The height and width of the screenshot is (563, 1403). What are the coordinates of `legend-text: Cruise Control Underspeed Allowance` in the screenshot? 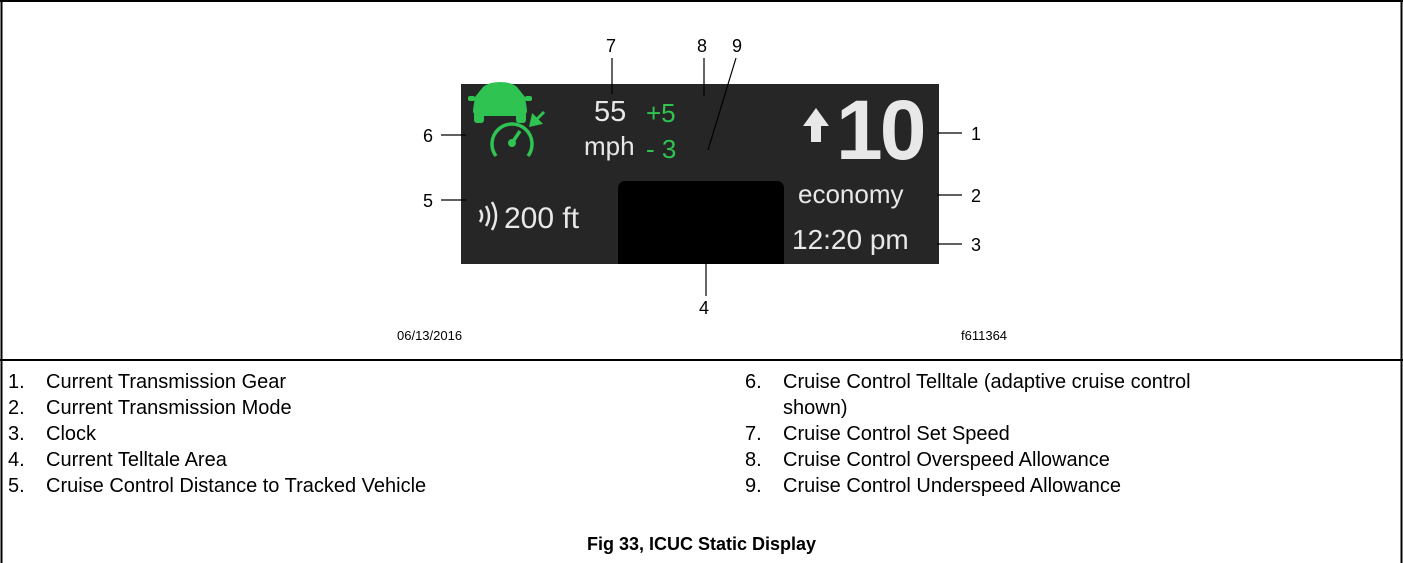 It's located at (952, 486).